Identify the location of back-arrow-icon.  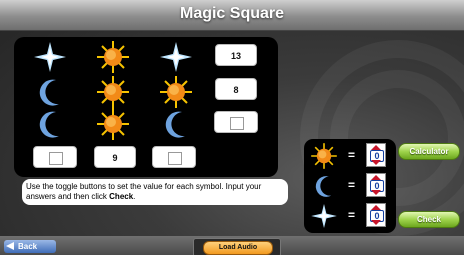
(10, 246).